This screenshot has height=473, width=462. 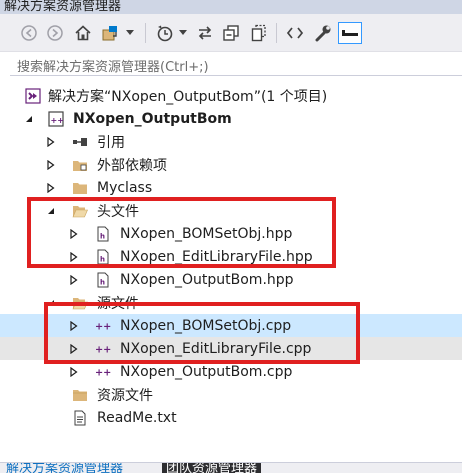 What do you see at coordinates (188, 96) in the screenshot?
I see `solution-label: 解决方案“NXopen_OutputBom”(1 个项目)` at bounding box center [188, 96].